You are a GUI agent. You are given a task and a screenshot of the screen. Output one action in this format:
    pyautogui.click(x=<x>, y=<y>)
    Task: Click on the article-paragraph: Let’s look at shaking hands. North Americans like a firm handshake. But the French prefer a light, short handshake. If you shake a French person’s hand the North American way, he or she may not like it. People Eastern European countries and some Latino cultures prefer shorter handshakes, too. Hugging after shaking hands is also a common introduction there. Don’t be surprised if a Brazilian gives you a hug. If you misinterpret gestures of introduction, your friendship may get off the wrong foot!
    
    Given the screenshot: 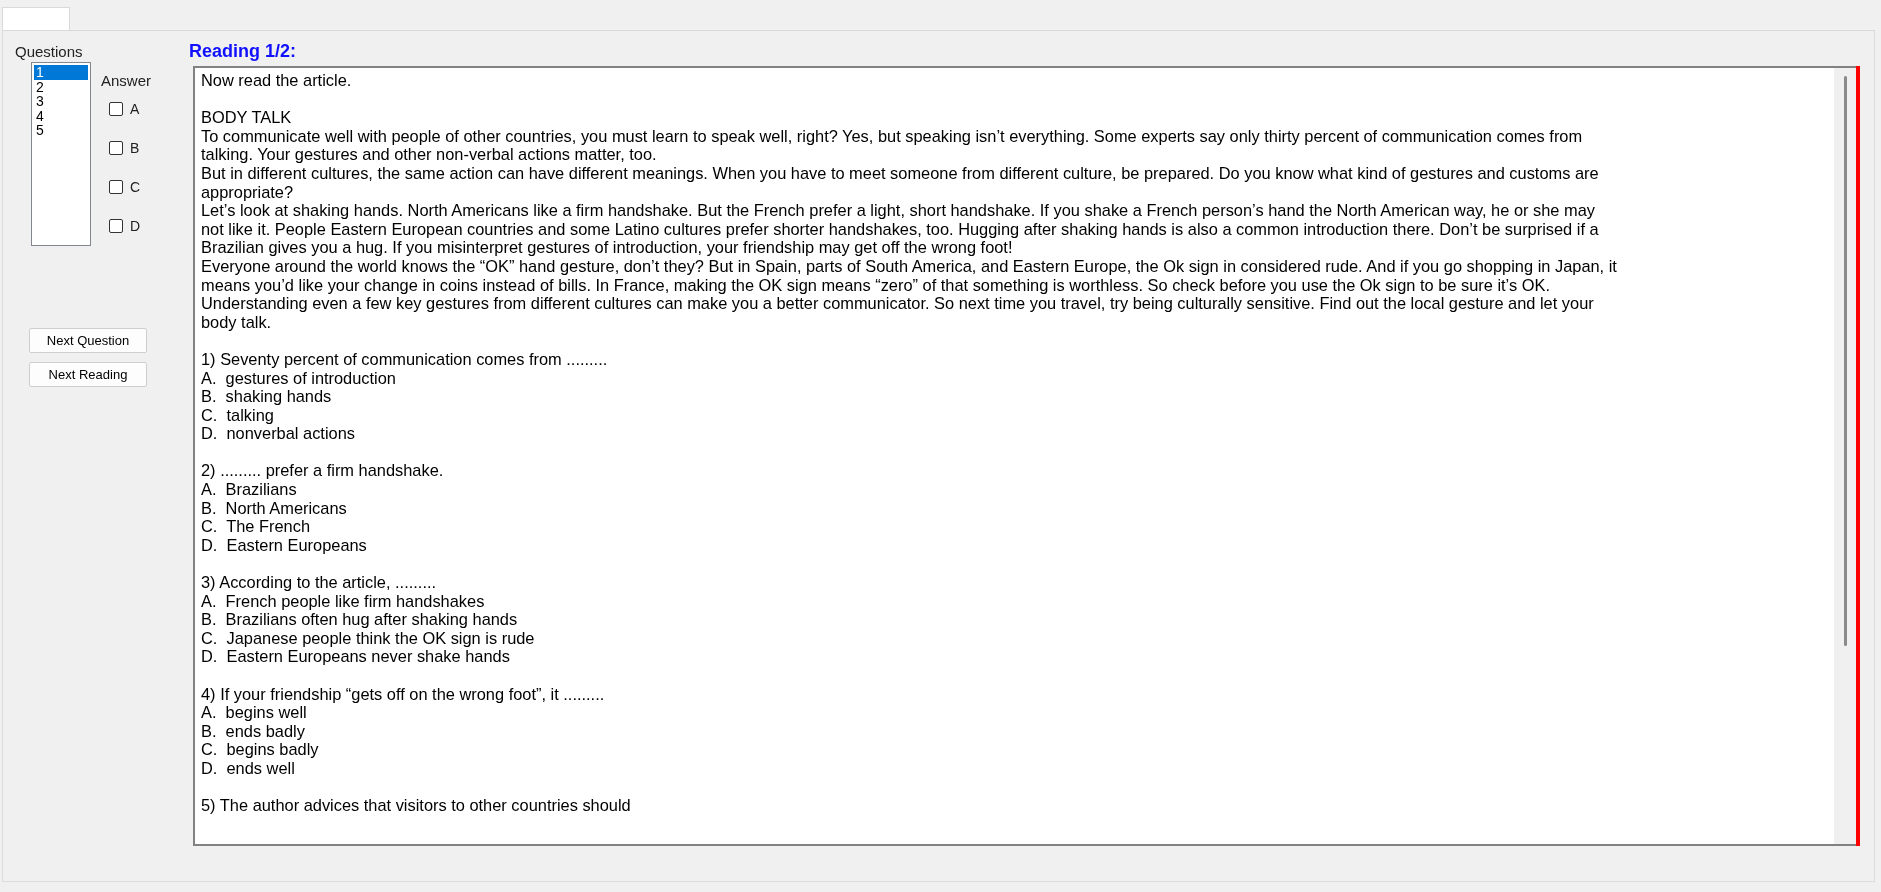 What is the action you would take?
    pyautogui.click(x=900, y=229)
    